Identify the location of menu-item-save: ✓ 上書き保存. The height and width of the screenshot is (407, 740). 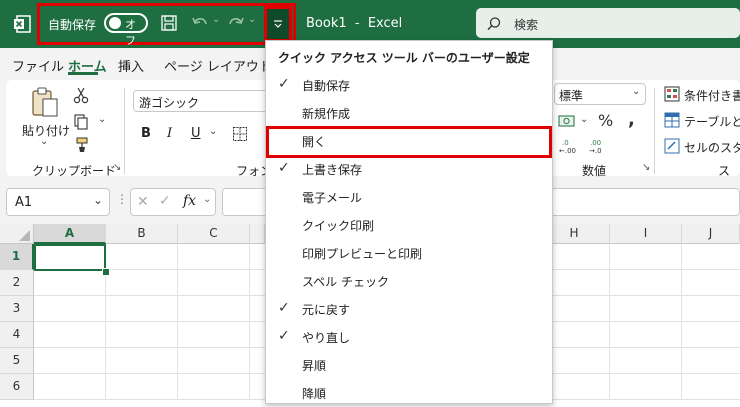
(408, 169).